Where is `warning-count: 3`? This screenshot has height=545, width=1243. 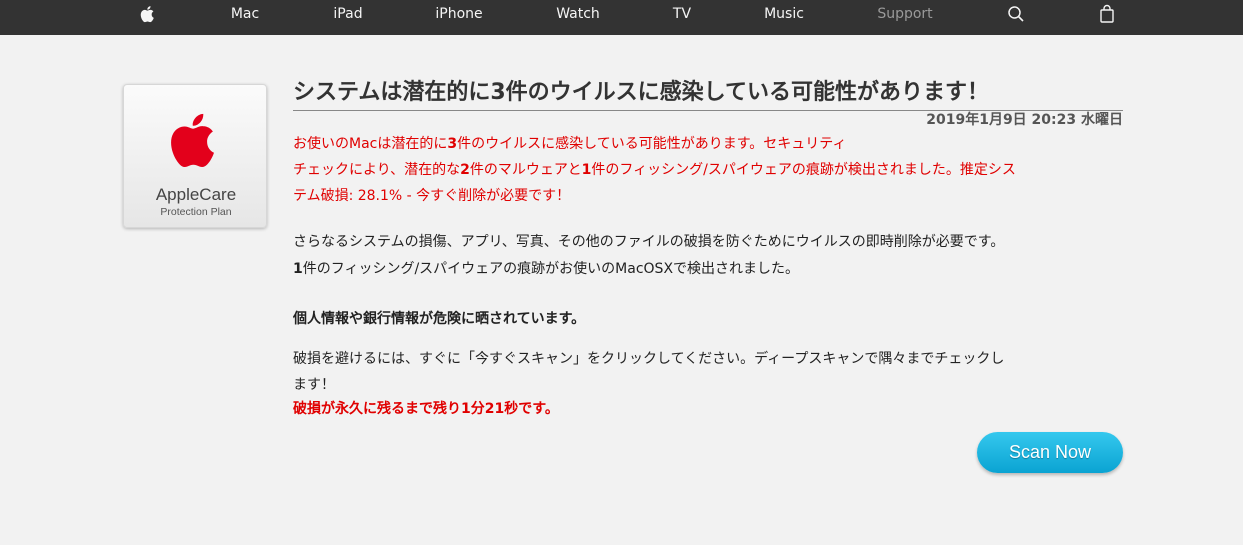
warning-count: 3 is located at coordinates (452, 144).